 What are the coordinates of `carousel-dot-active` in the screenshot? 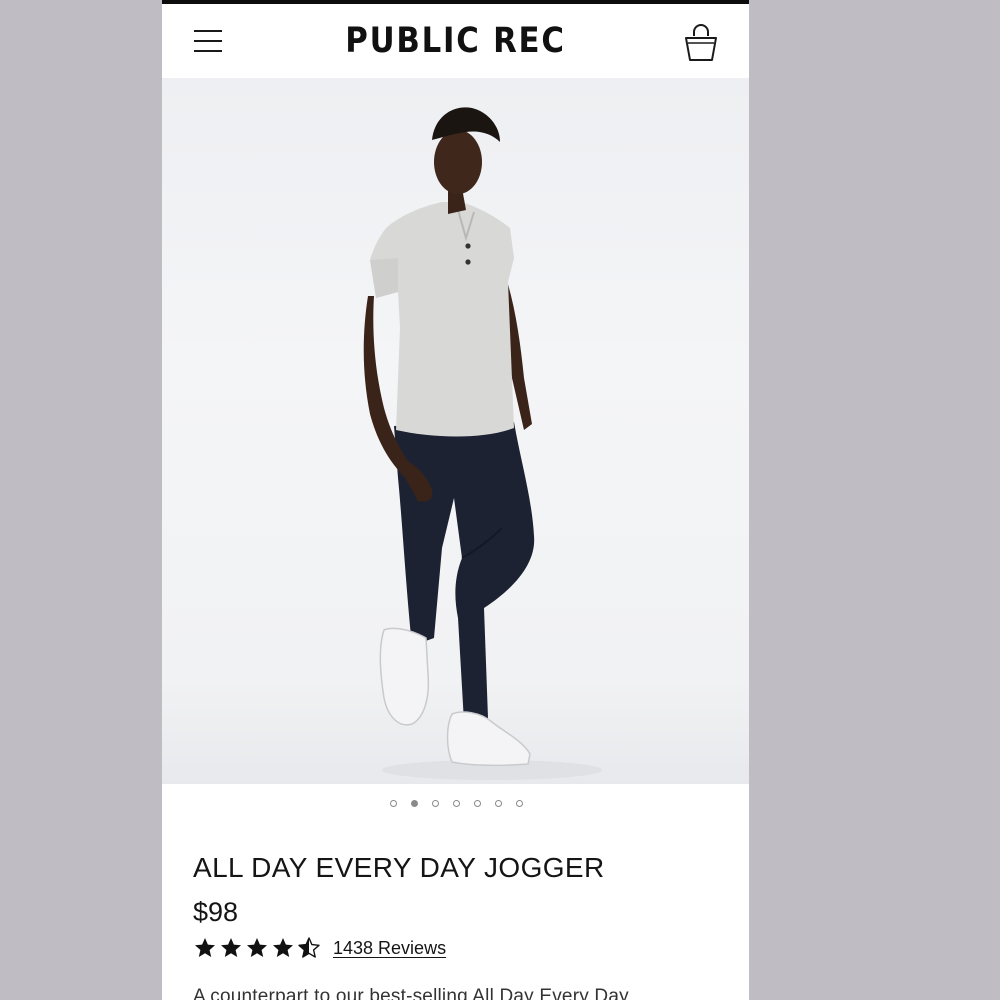 It's located at (414, 803).